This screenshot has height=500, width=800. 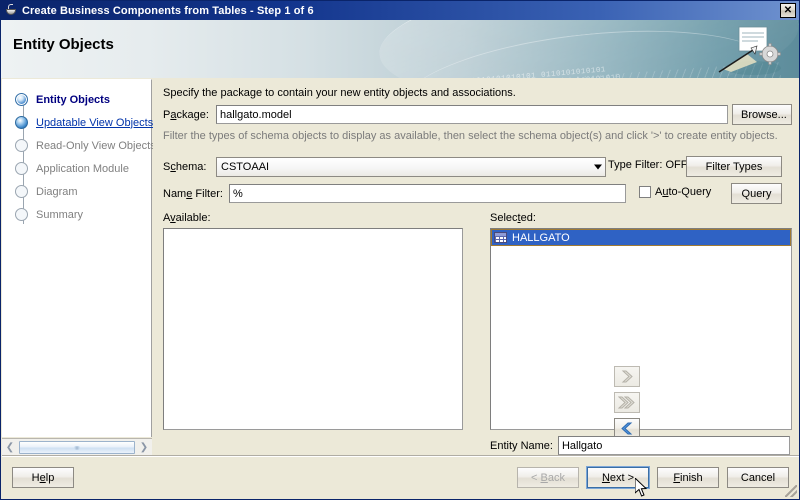 What do you see at coordinates (400, 477) in the screenshot?
I see `dialog-footer: Help < Back Next > Finish Cancel` at bounding box center [400, 477].